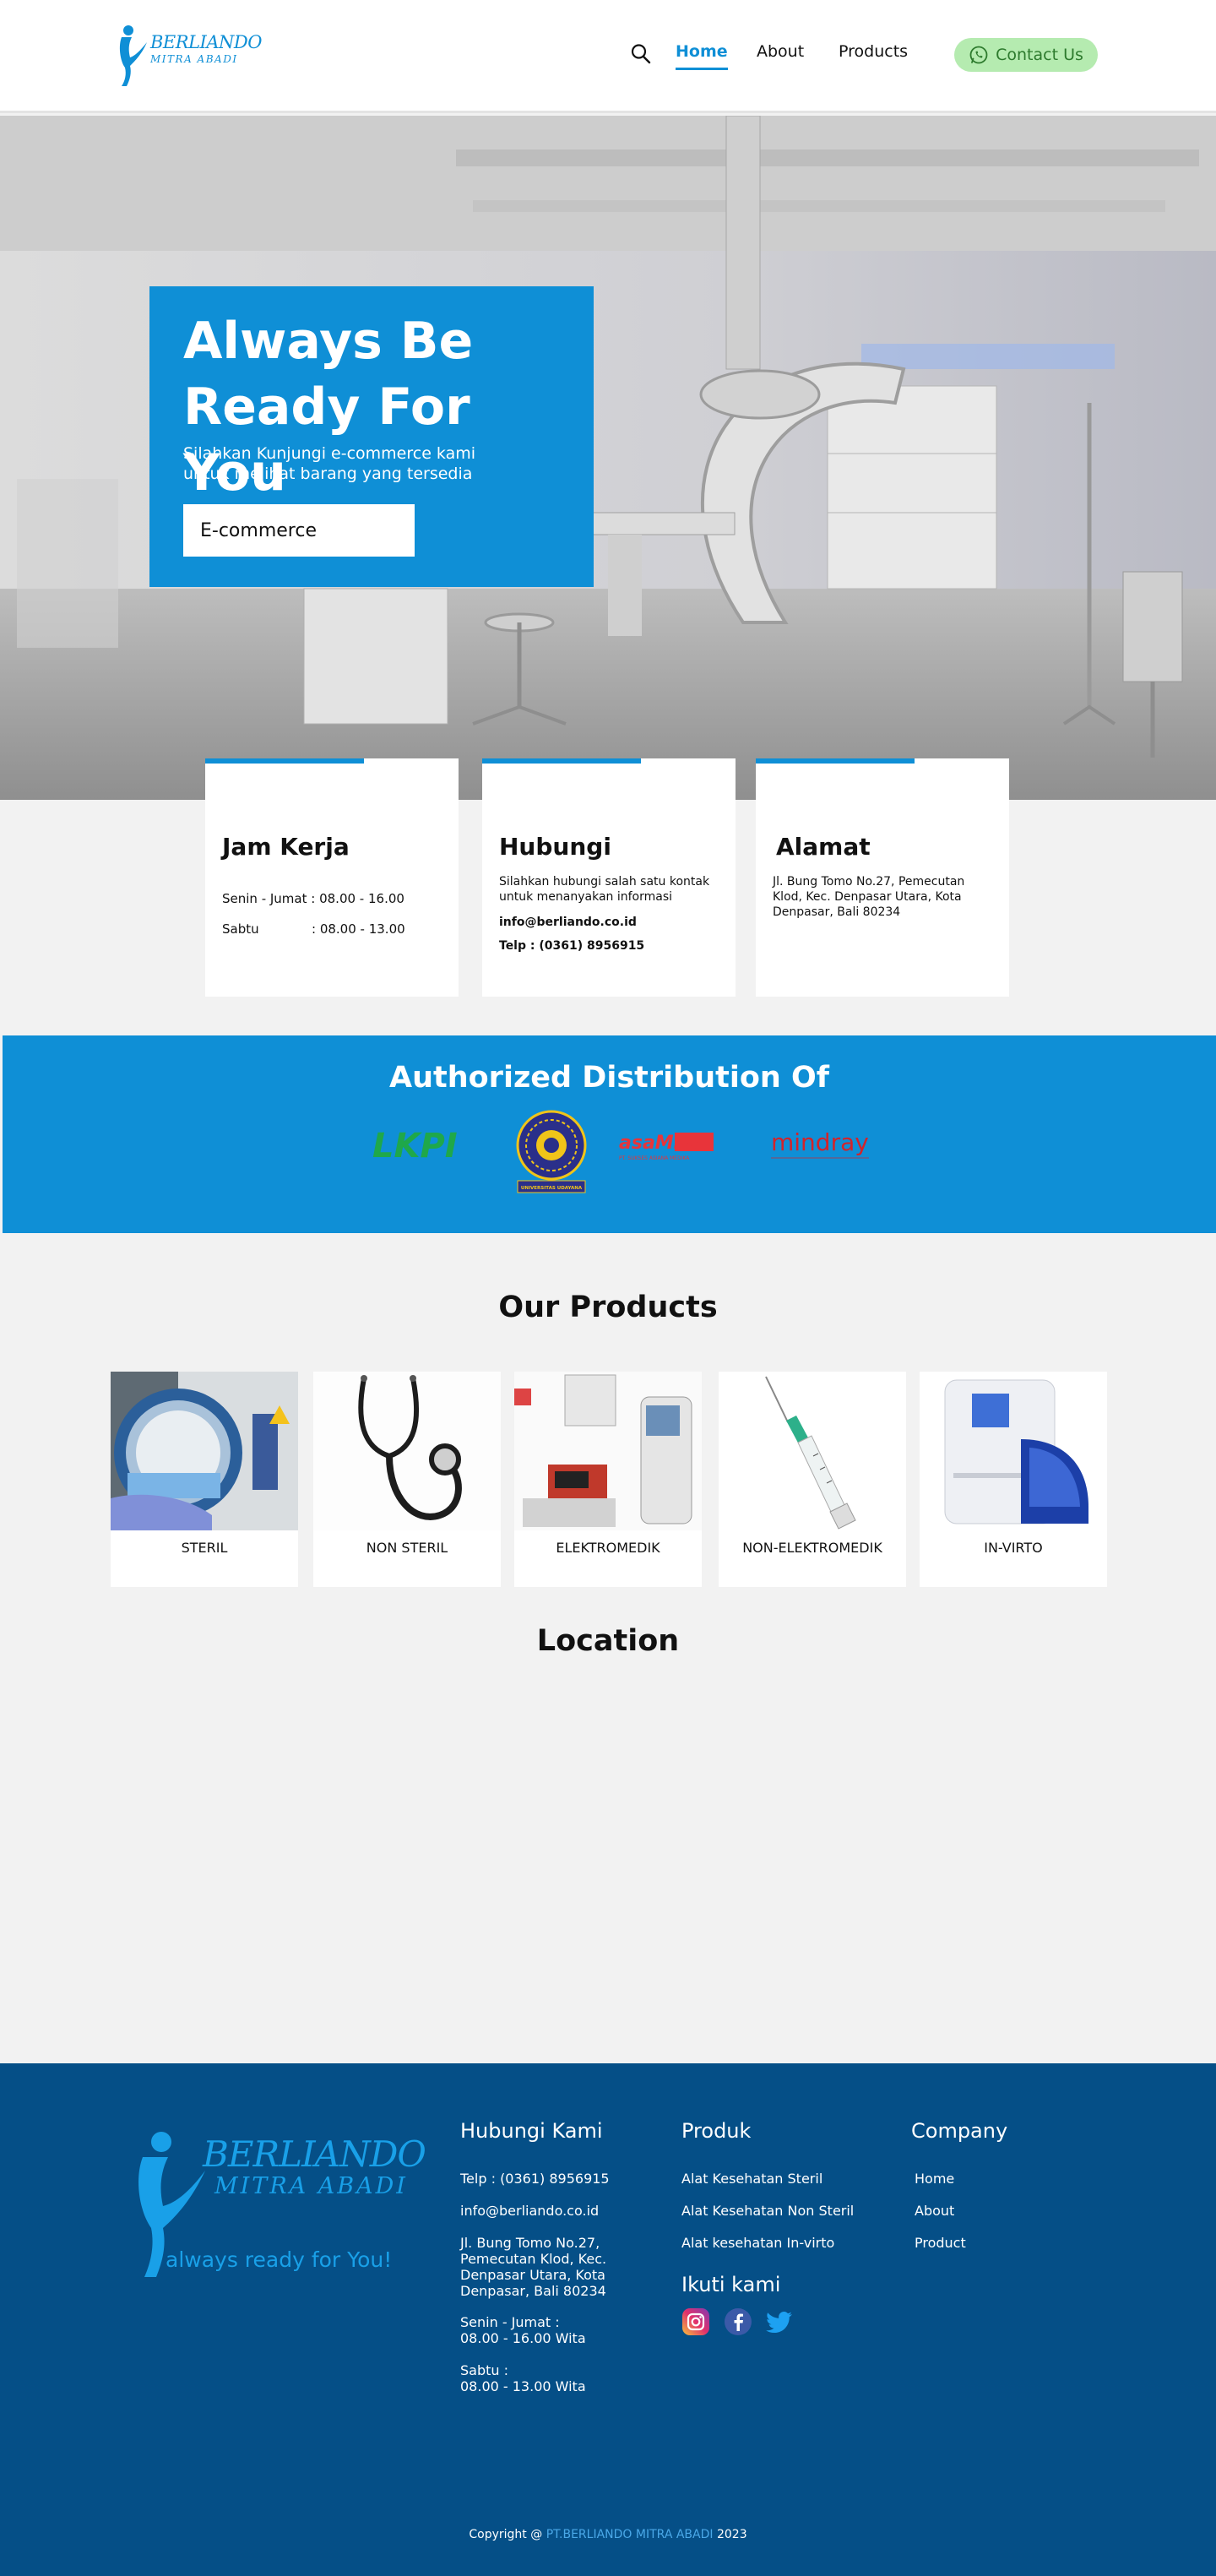 This screenshot has width=1216, height=2576. What do you see at coordinates (608, 1451) in the screenshot?
I see `product-image-elektromedik` at bounding box center [608, 1451].